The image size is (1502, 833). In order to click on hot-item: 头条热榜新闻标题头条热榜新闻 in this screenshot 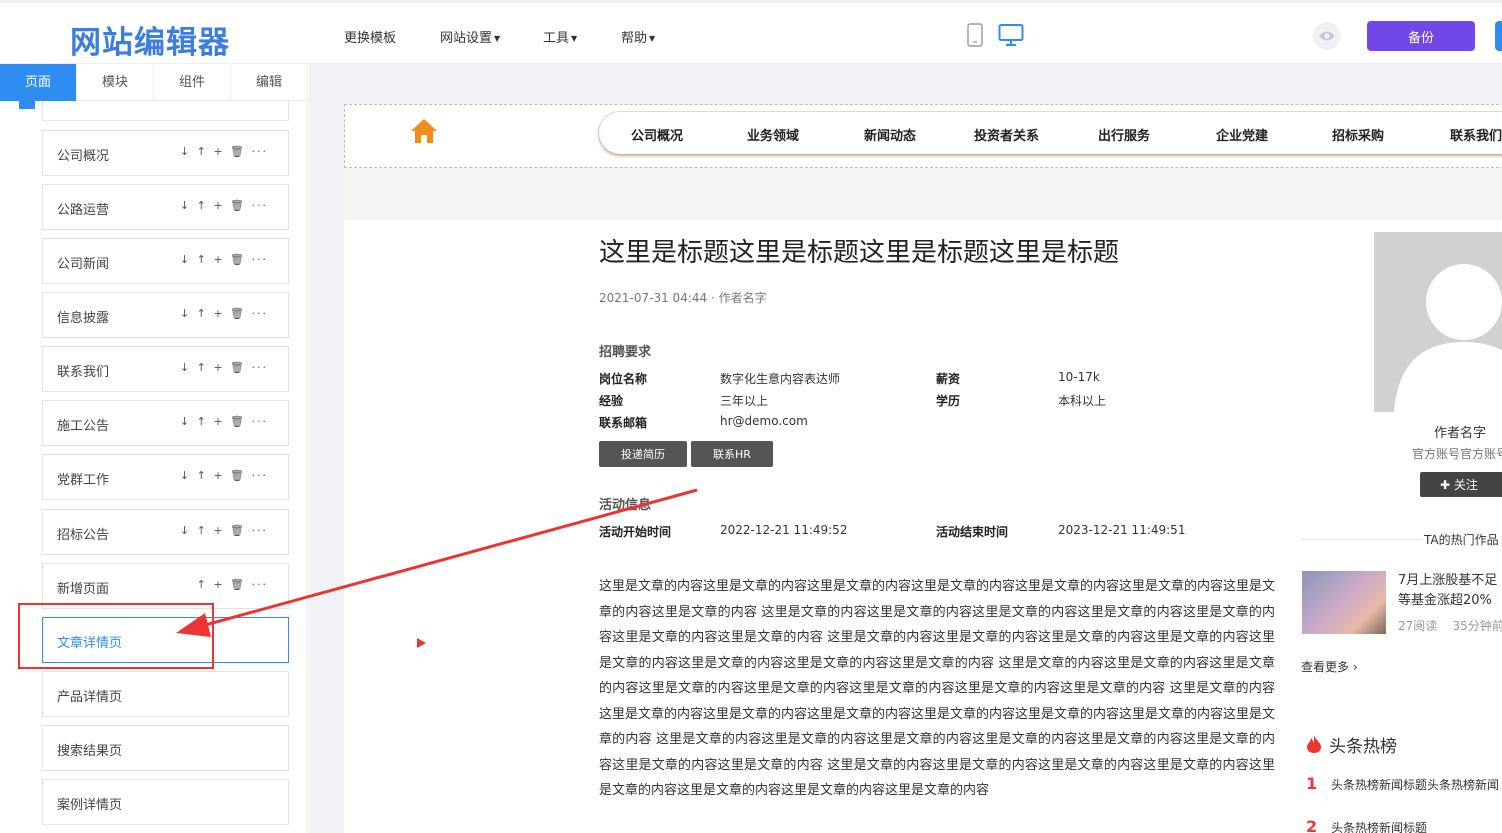, I will do `click(1415, 784)`.